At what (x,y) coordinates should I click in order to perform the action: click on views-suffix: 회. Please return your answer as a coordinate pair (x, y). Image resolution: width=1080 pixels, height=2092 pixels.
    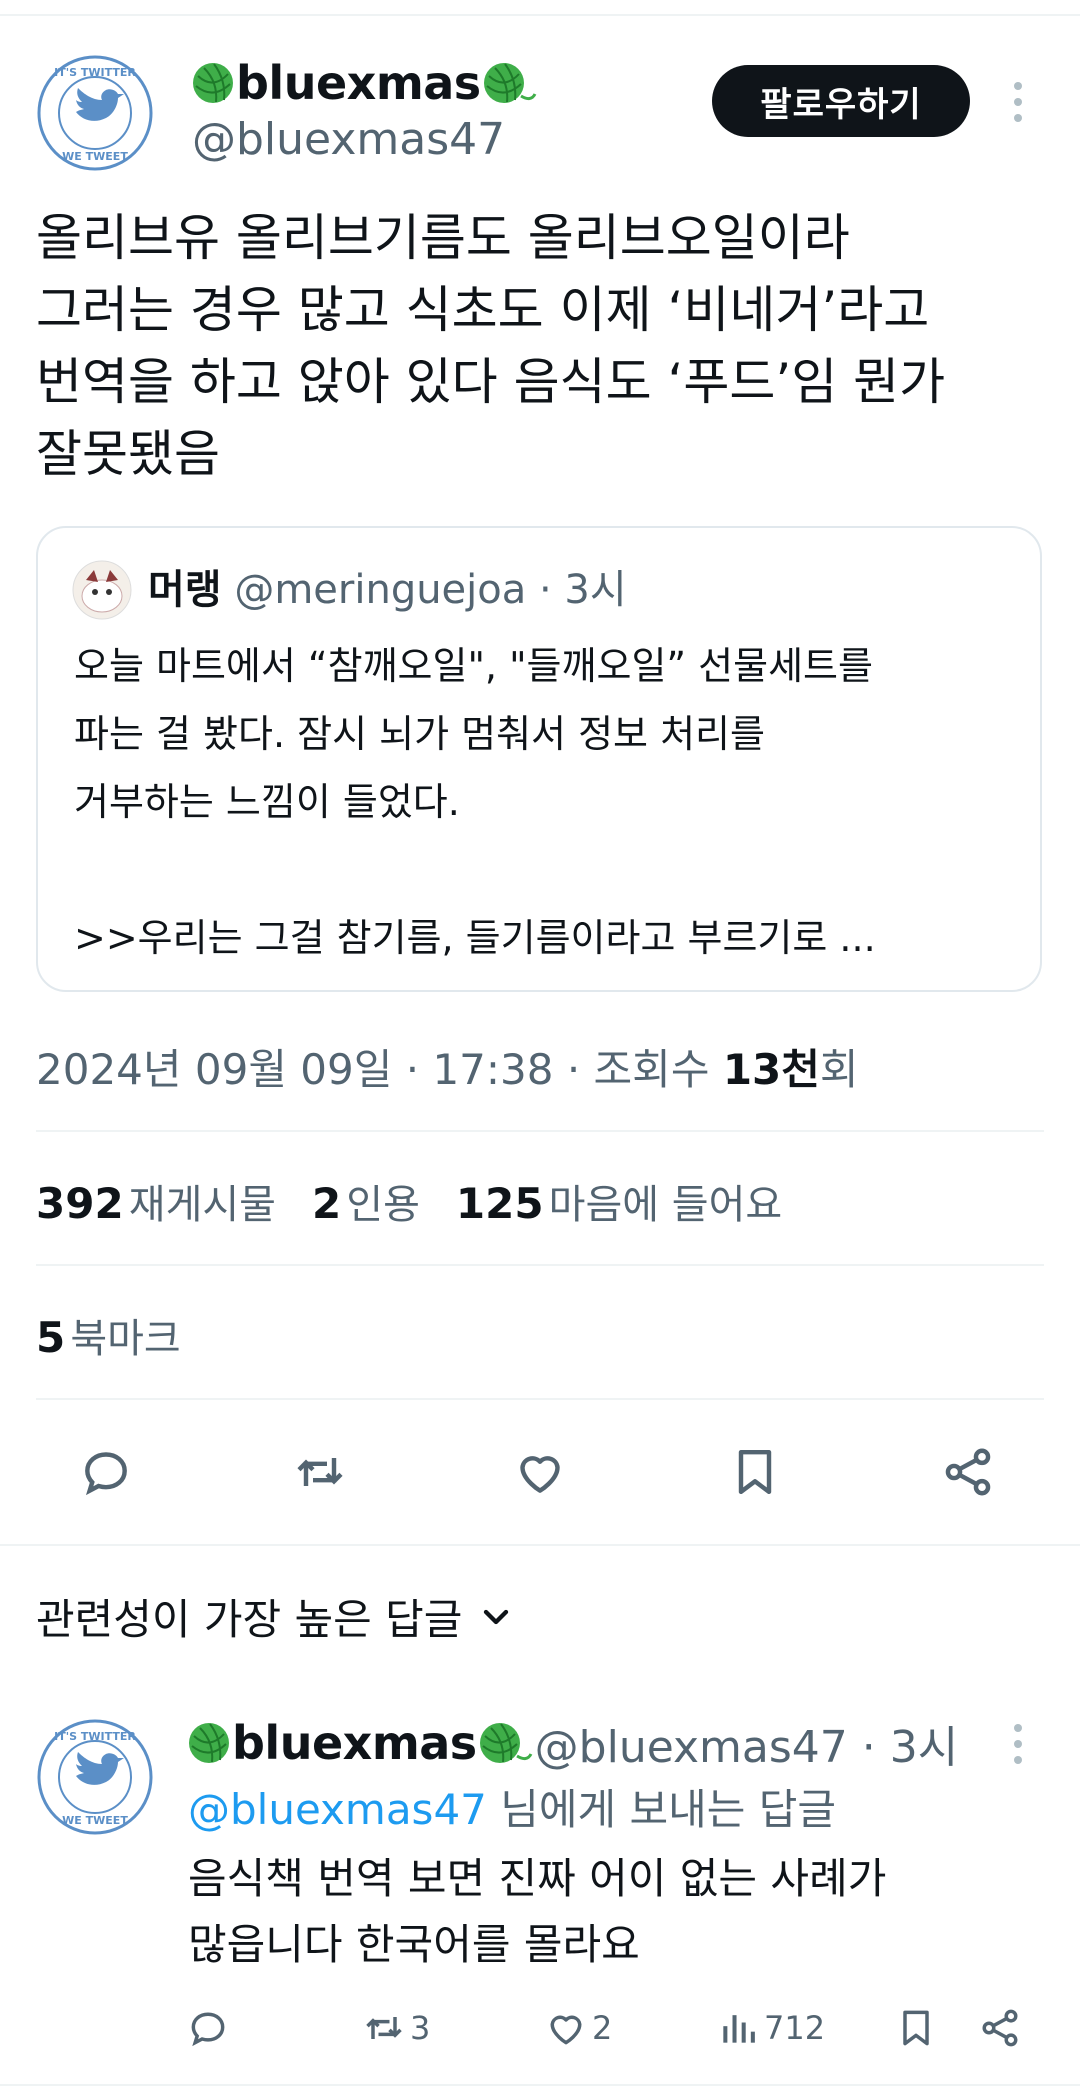
    Looking at the image, I should click on (839, 1069).